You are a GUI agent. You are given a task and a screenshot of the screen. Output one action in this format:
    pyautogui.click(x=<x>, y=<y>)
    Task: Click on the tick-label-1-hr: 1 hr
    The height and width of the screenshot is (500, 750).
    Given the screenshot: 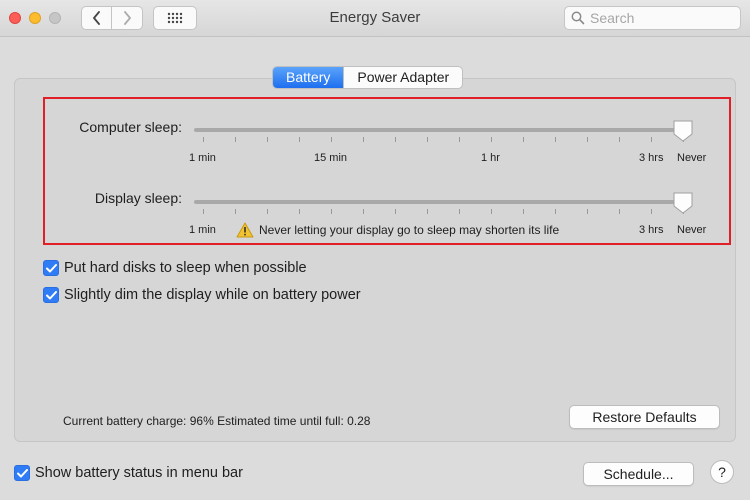 What is the action you would take?
    pyautogui.click(x=490, y=158)
    